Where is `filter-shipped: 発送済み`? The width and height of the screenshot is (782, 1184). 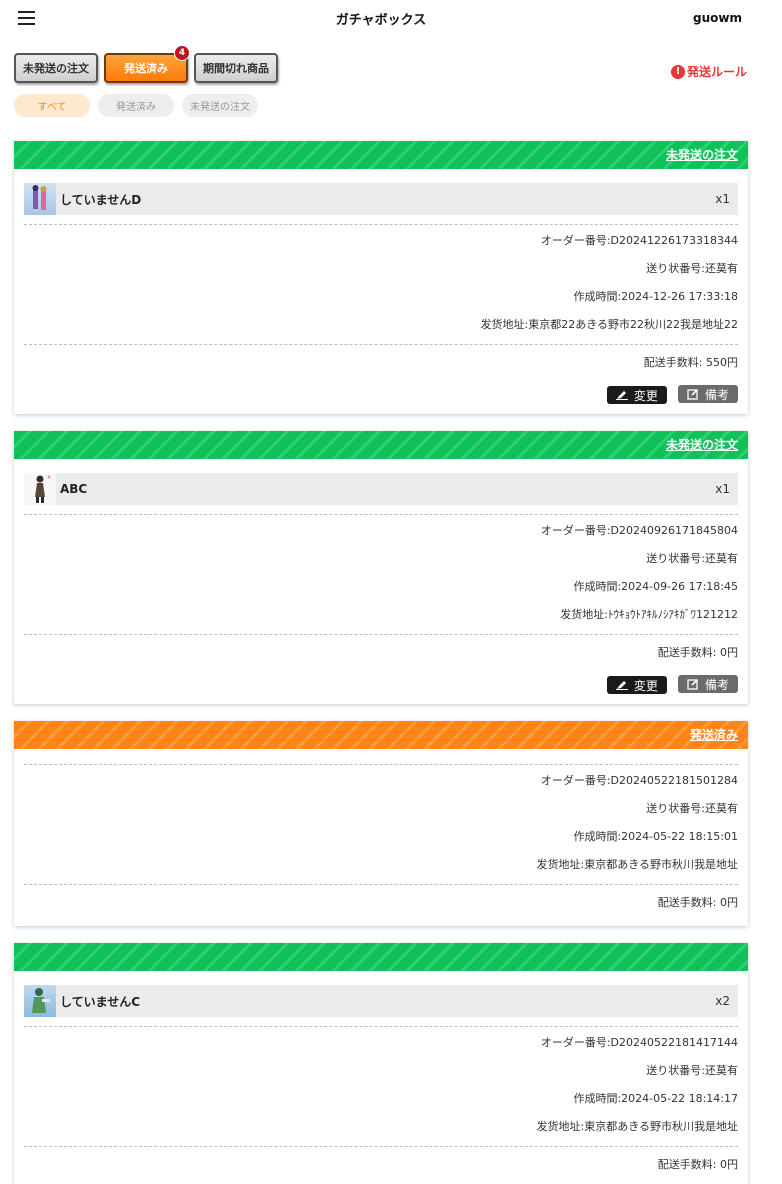
filter-shipped: 発送済み is located at coordinates (136, 105).